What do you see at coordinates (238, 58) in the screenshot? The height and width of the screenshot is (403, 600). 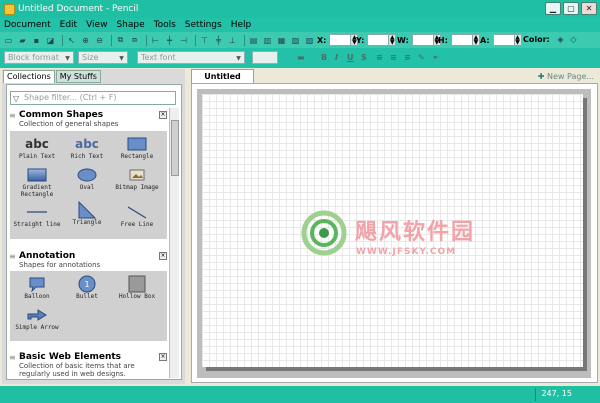 I see `chevron-down-icon: ▼` at bounding box center [238, 58].